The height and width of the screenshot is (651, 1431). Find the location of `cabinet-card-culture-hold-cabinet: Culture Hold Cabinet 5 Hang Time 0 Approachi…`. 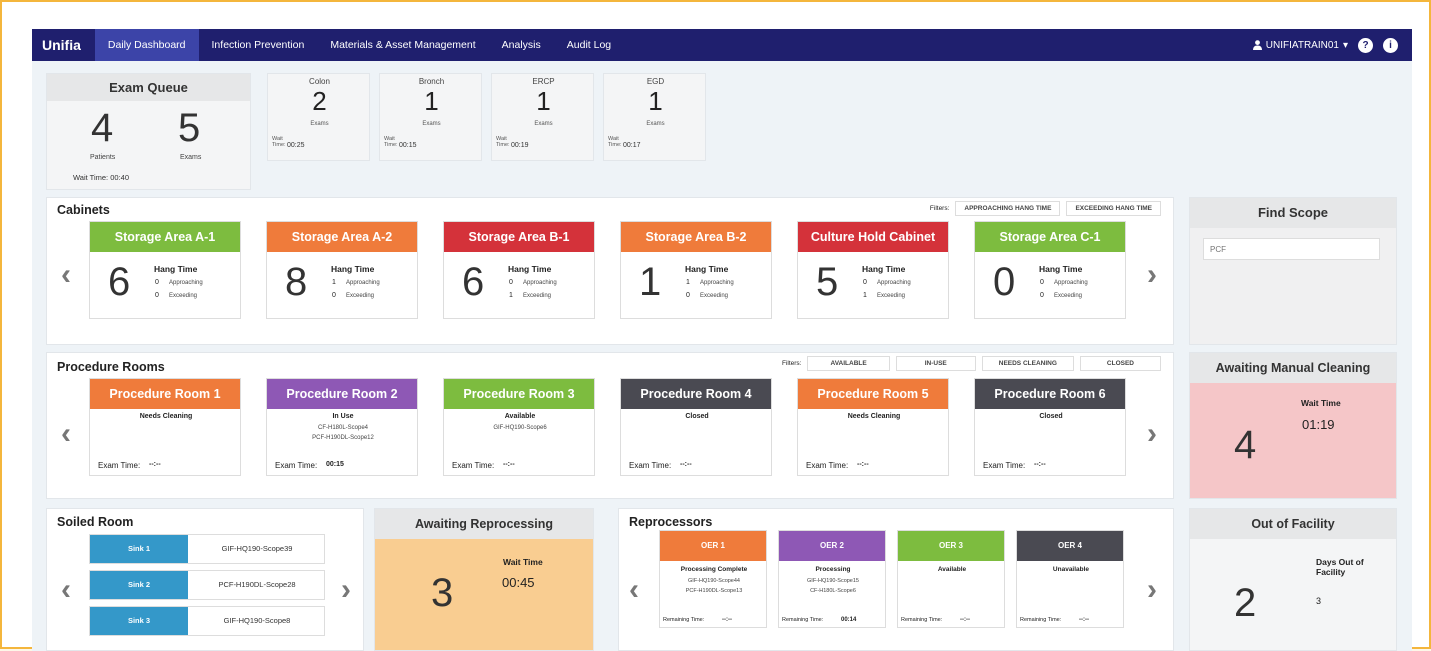

cabinet-card-culture-hold-cabinet: Culture Hold Cabinet 5 Hang Time 0 Approachi… is located at coordinates (873, 270).